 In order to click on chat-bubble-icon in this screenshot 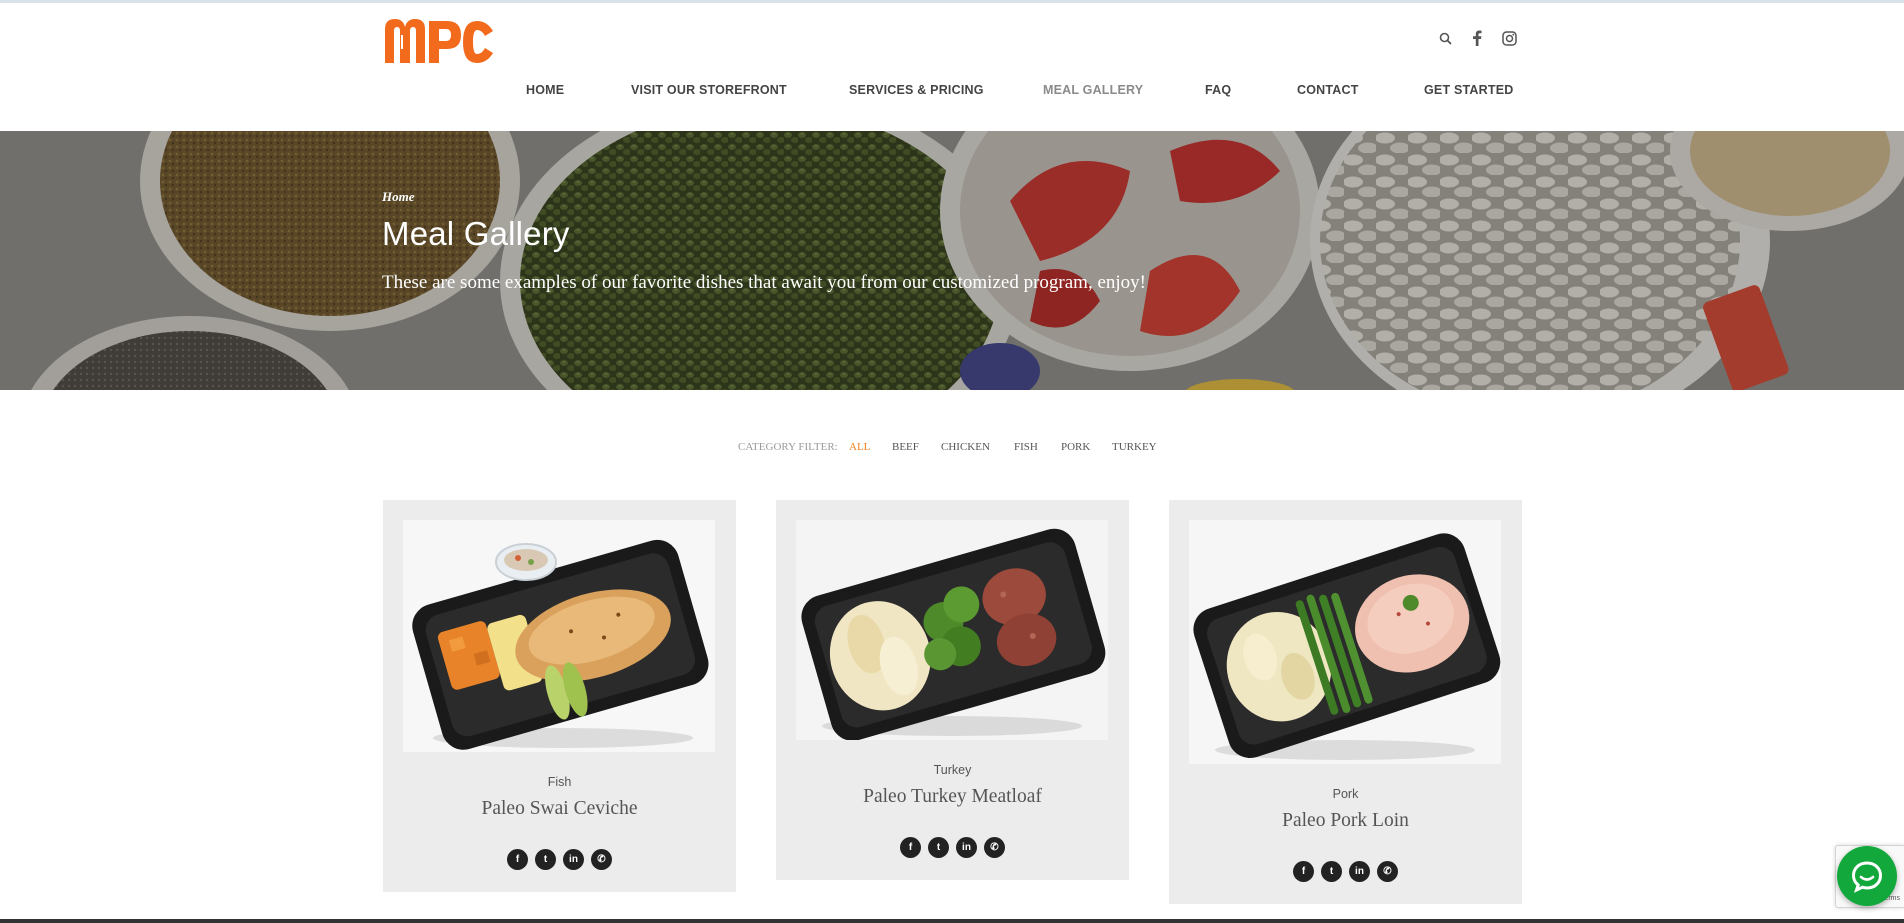, I will do `click(1867, 877)`.